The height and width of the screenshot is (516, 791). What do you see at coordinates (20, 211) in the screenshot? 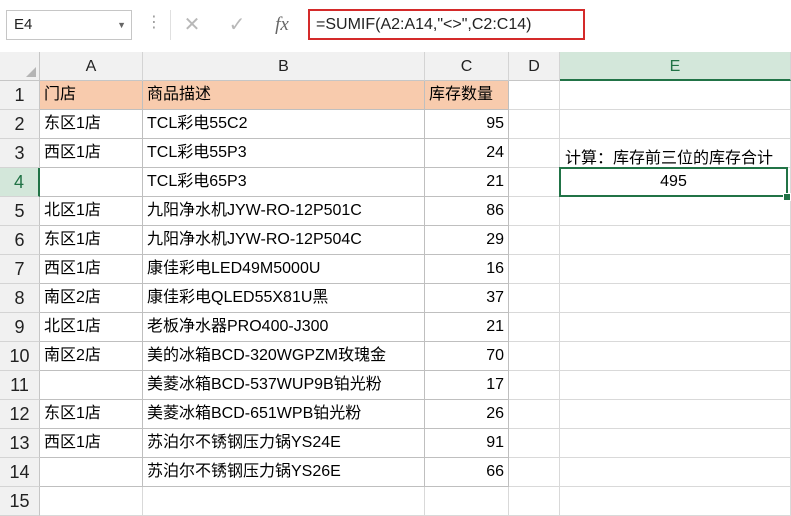
I see `row-header-5: 5` at bounding box center [20, 211].